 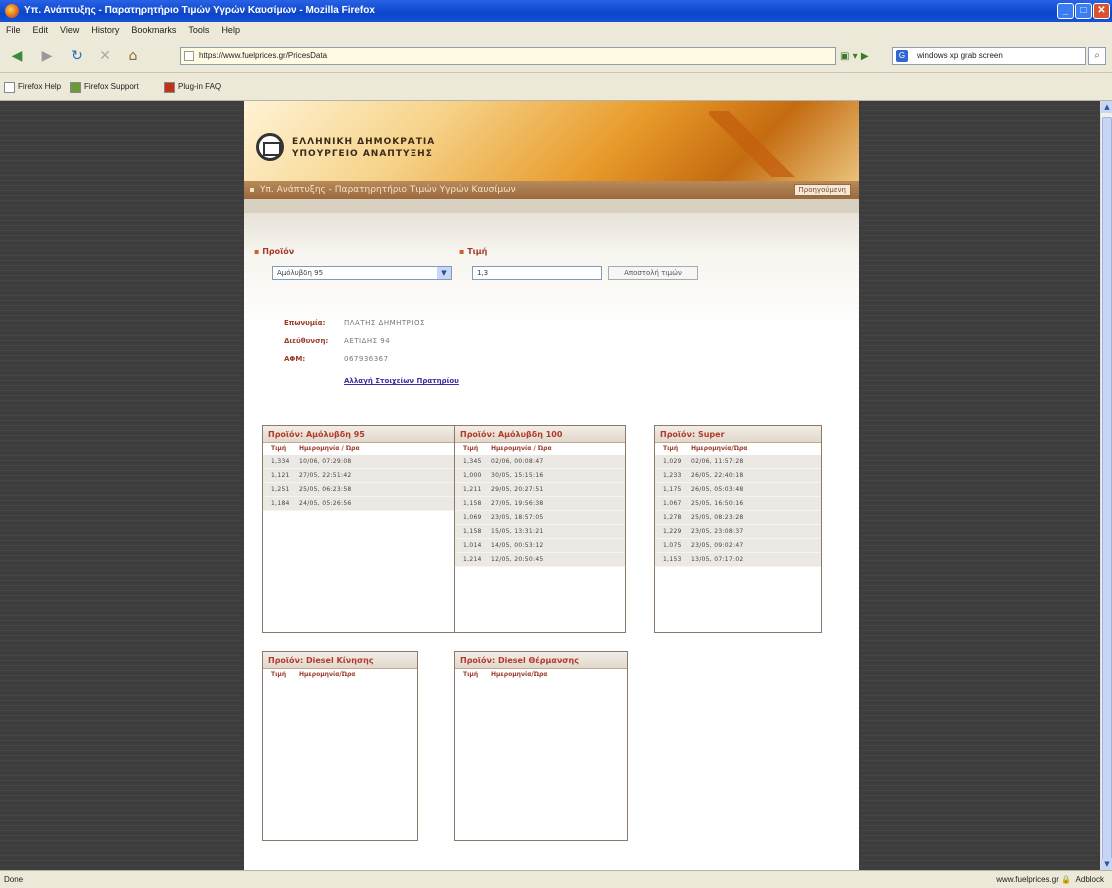 I want to click on date-value: 23/05, 23:08:37, so click(x=717, y=531).